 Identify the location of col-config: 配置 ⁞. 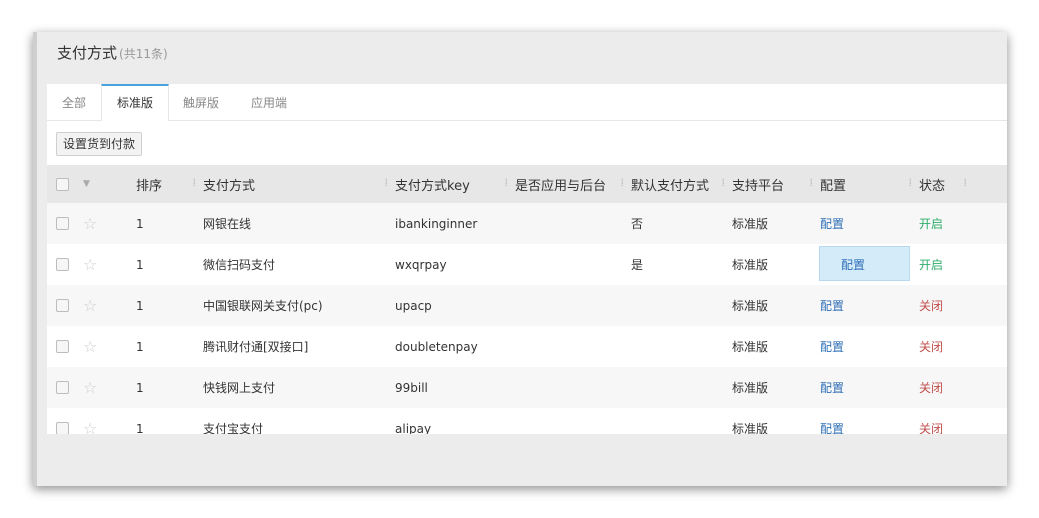
(868, 184).